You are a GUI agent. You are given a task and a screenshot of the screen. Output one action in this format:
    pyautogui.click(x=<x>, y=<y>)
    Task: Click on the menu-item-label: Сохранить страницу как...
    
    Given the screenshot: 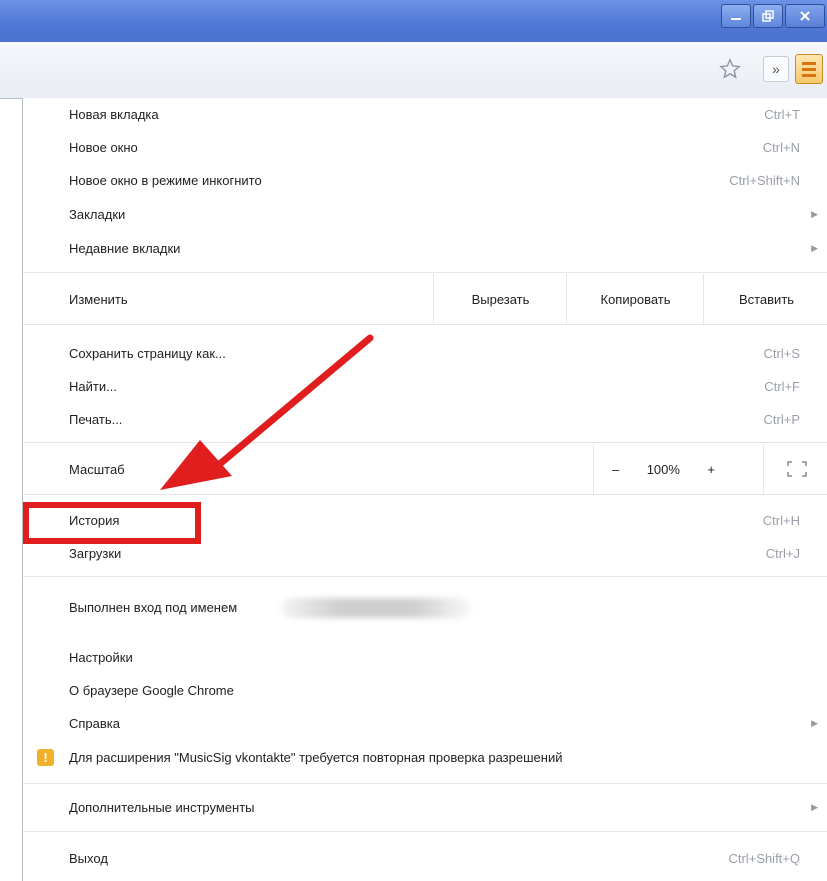 What is the action you would take?
    pyautogui.click(x=147, y=353)
    